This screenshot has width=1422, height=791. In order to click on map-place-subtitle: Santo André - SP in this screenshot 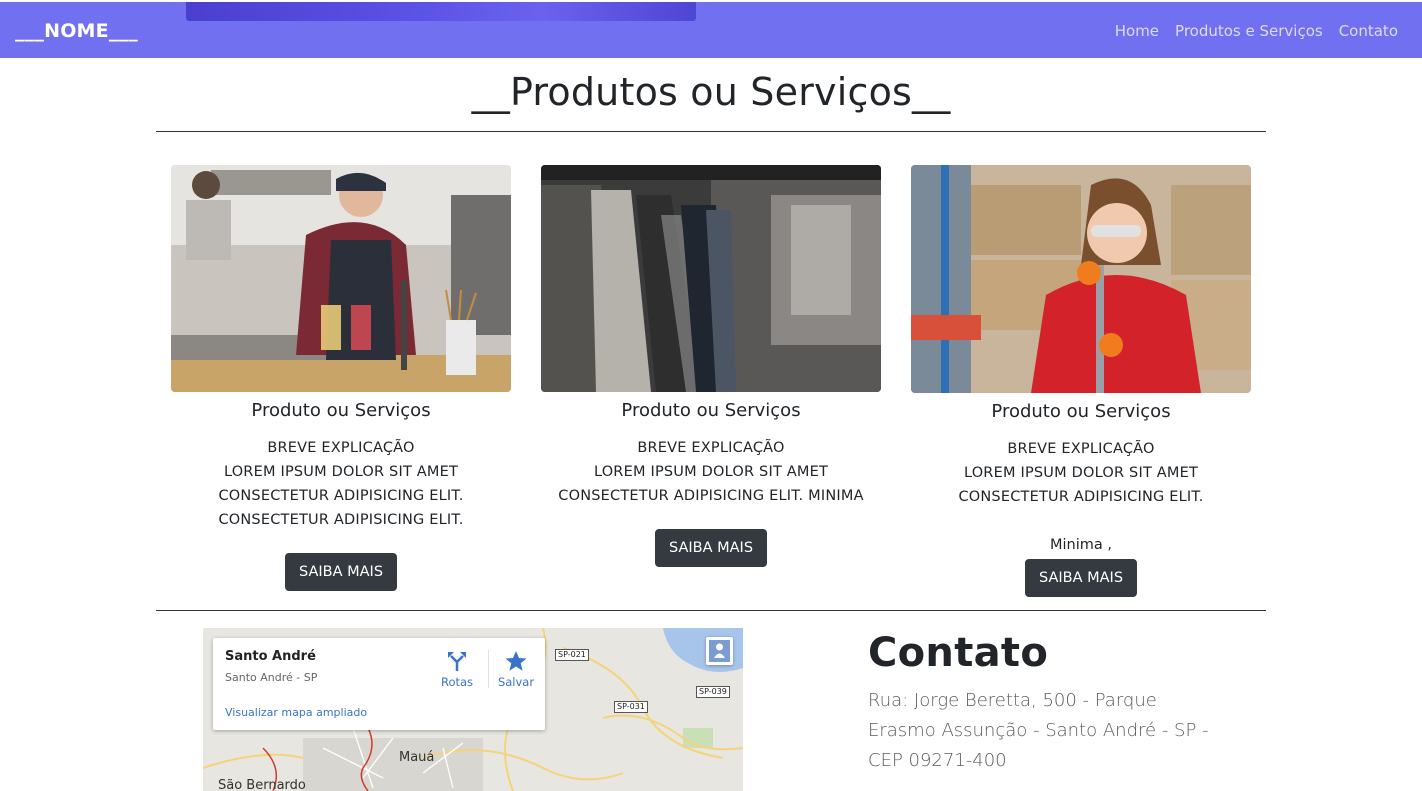, I will do `click(271, 677)`.